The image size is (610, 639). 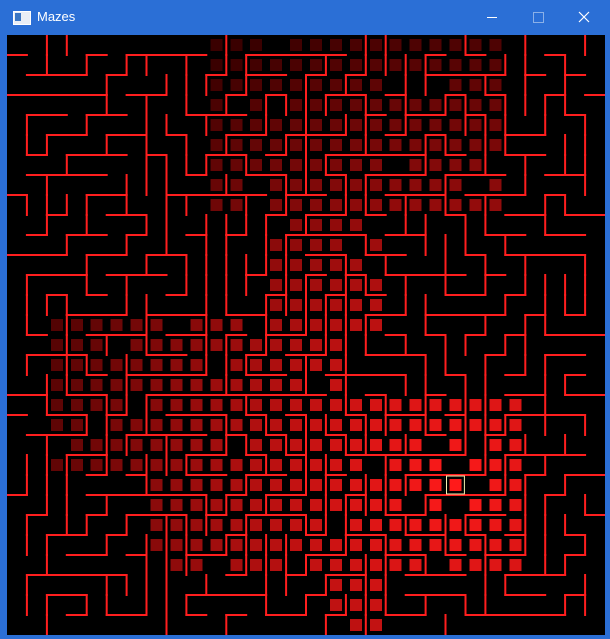 What do you see at coordinates (584, 17) in the screenshot?
I see `close-button` at bounding box center [584, 17].